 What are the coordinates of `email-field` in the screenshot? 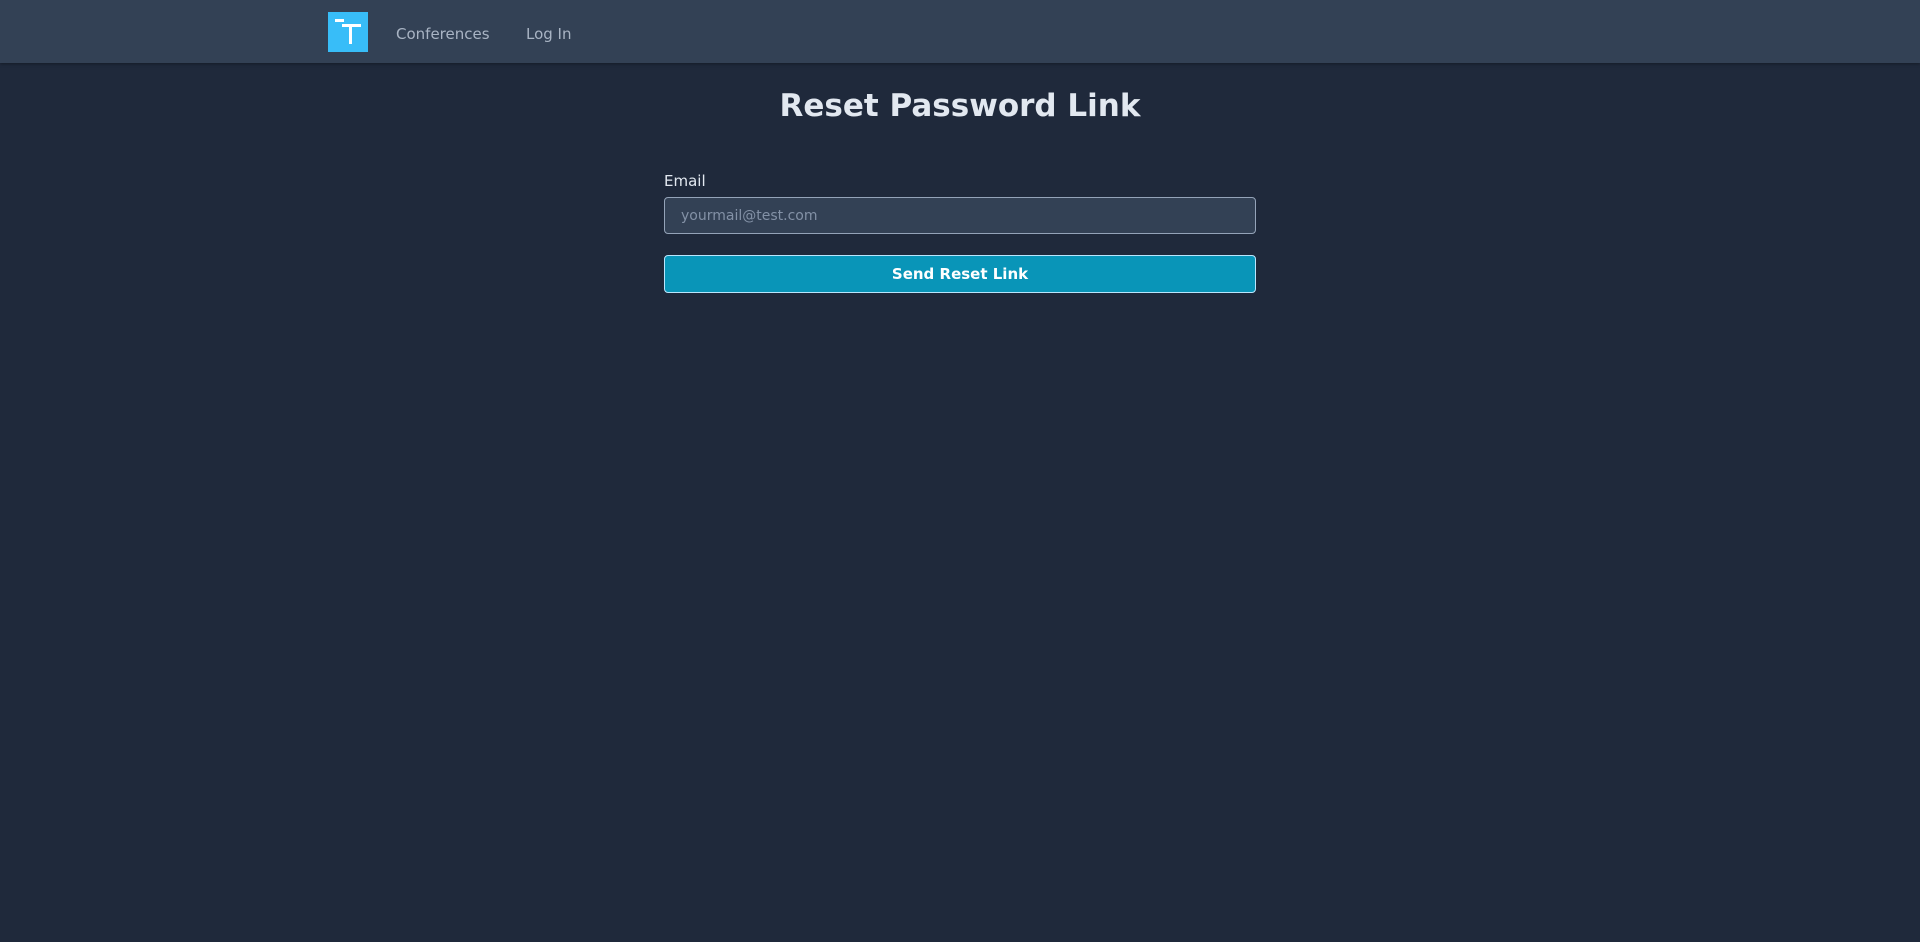 It's located at (960, 215).